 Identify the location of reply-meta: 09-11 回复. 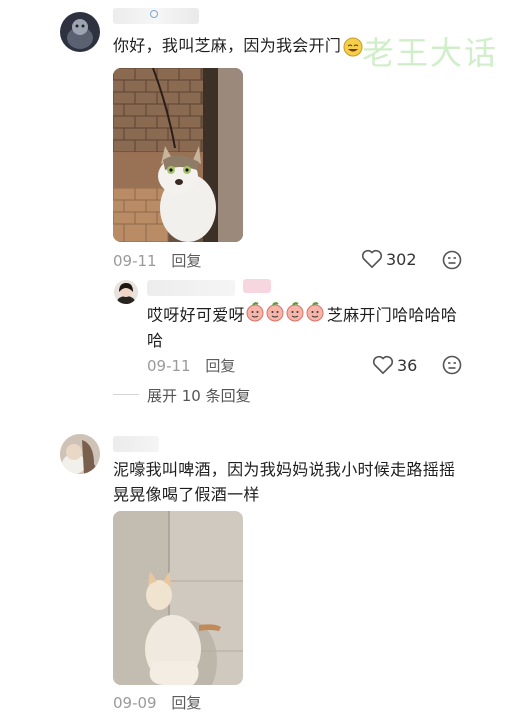
(191, 365).